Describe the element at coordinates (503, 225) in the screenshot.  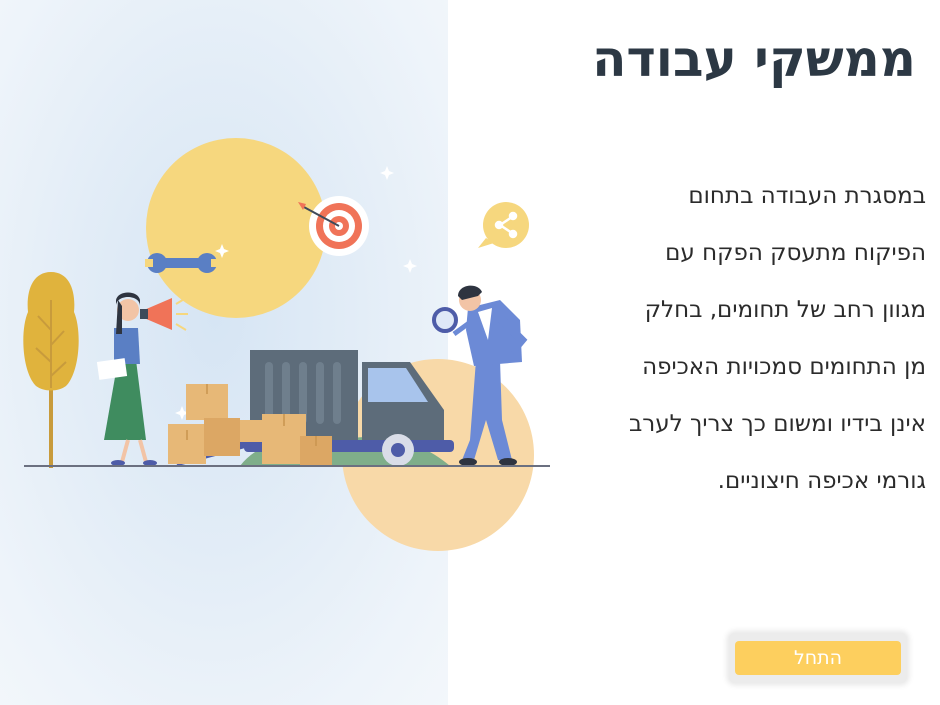
I see `share-icon` at that location.